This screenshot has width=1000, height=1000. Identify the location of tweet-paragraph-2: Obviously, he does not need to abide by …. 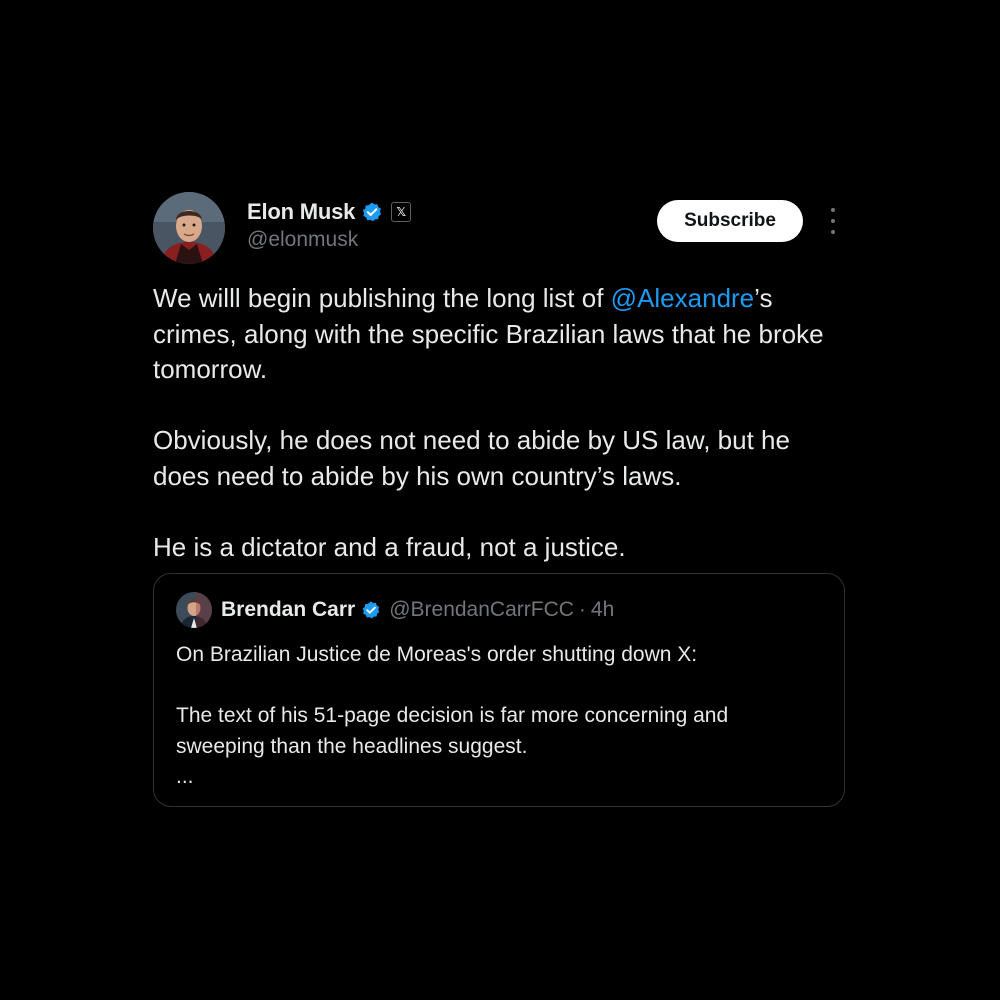
(471, 458).